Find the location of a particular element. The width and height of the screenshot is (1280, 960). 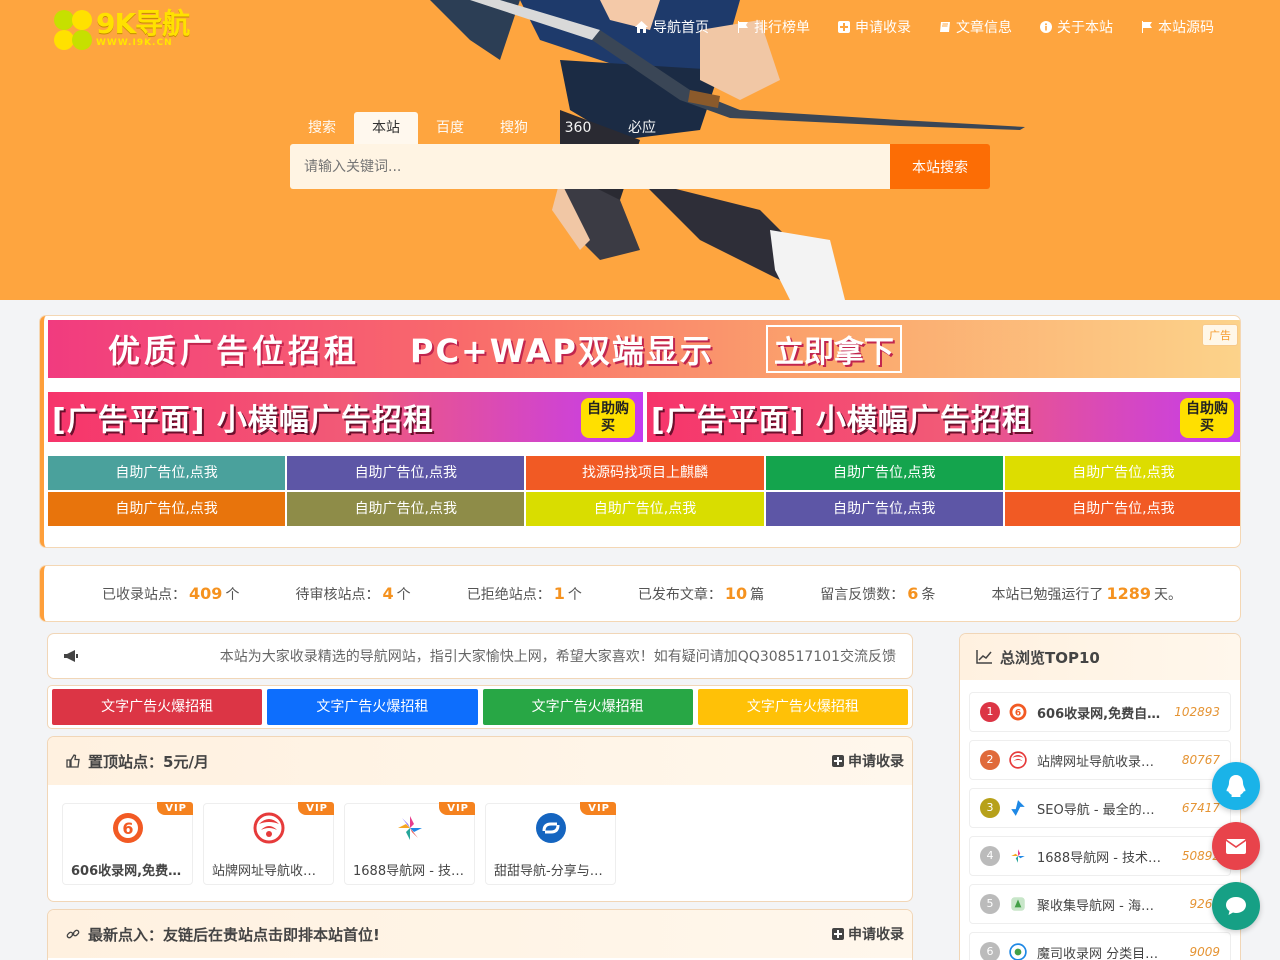

rank-item: 2 站牌网址导航收录网 - 网址收录 80767 is located at coordinates (1100, 760).